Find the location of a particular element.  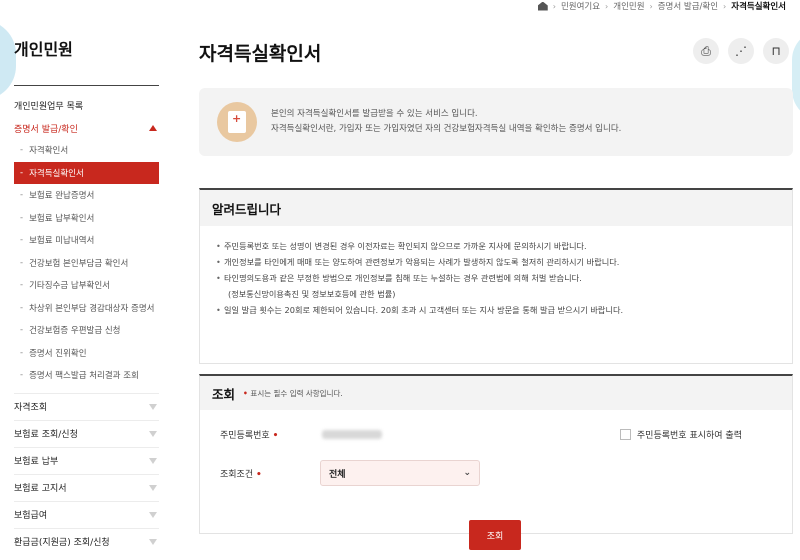

sidebar-item-qualification-history: 자격득실확인서 is located at coordinates (86, 172).